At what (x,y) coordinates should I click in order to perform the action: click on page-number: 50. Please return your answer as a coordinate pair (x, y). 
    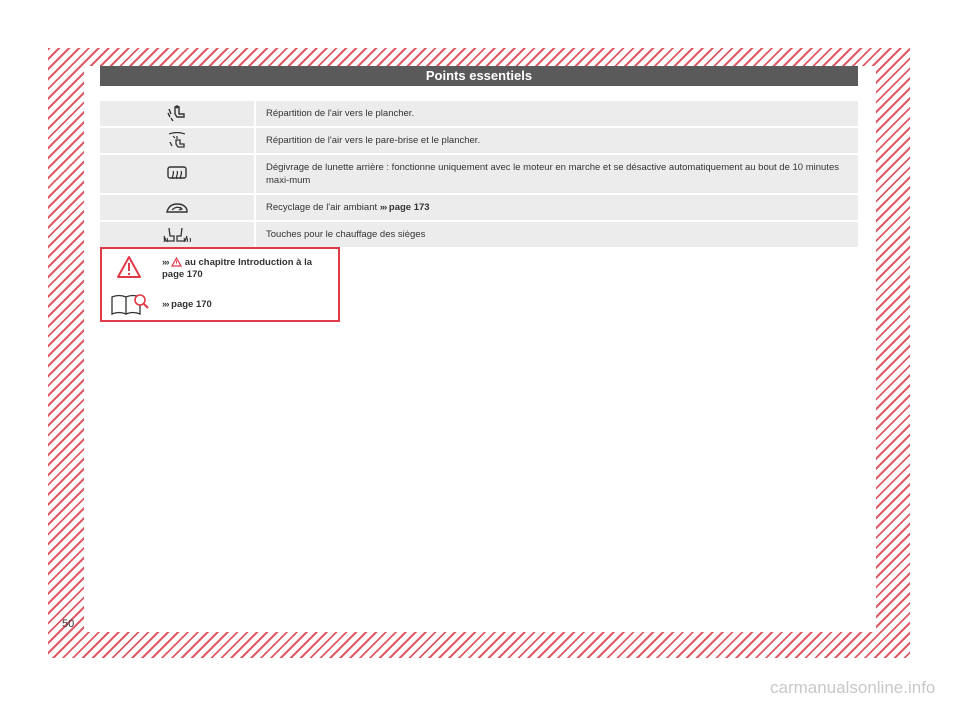
    Looking at the image, I should click on (68, 624).